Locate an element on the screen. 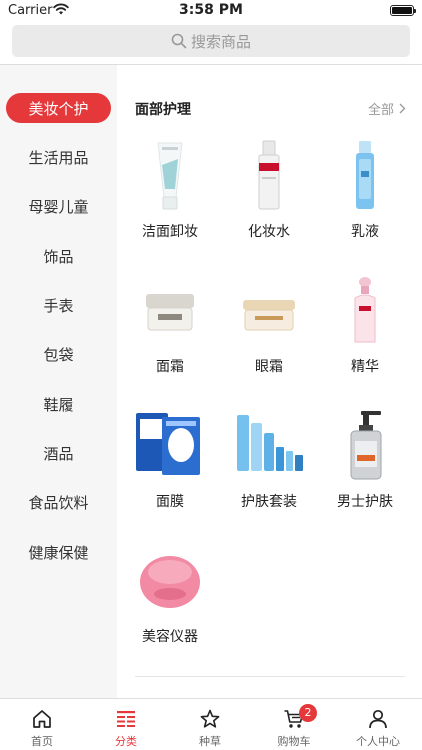 The height and width of the screenshot is (750, 422). status-time: 3:58 PM is located at coordinates (211, 10).